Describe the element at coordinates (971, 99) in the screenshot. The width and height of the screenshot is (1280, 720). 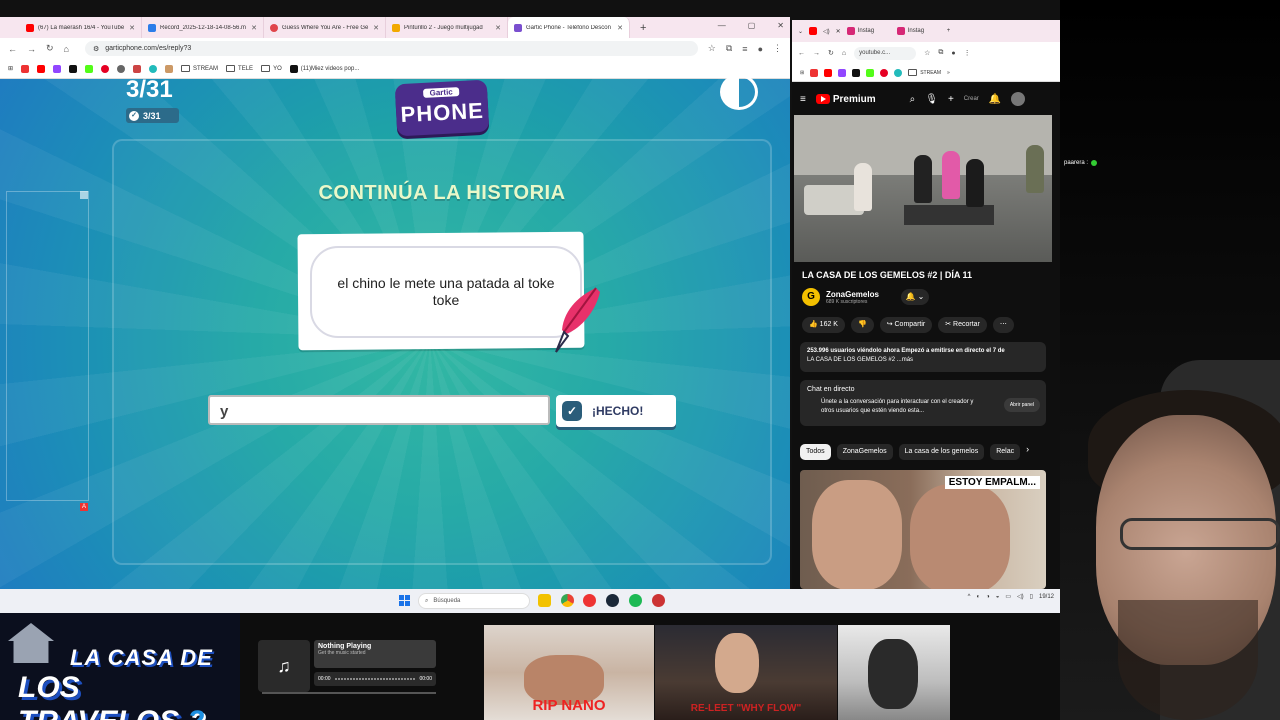
I see `create-label: Crear` at that location.